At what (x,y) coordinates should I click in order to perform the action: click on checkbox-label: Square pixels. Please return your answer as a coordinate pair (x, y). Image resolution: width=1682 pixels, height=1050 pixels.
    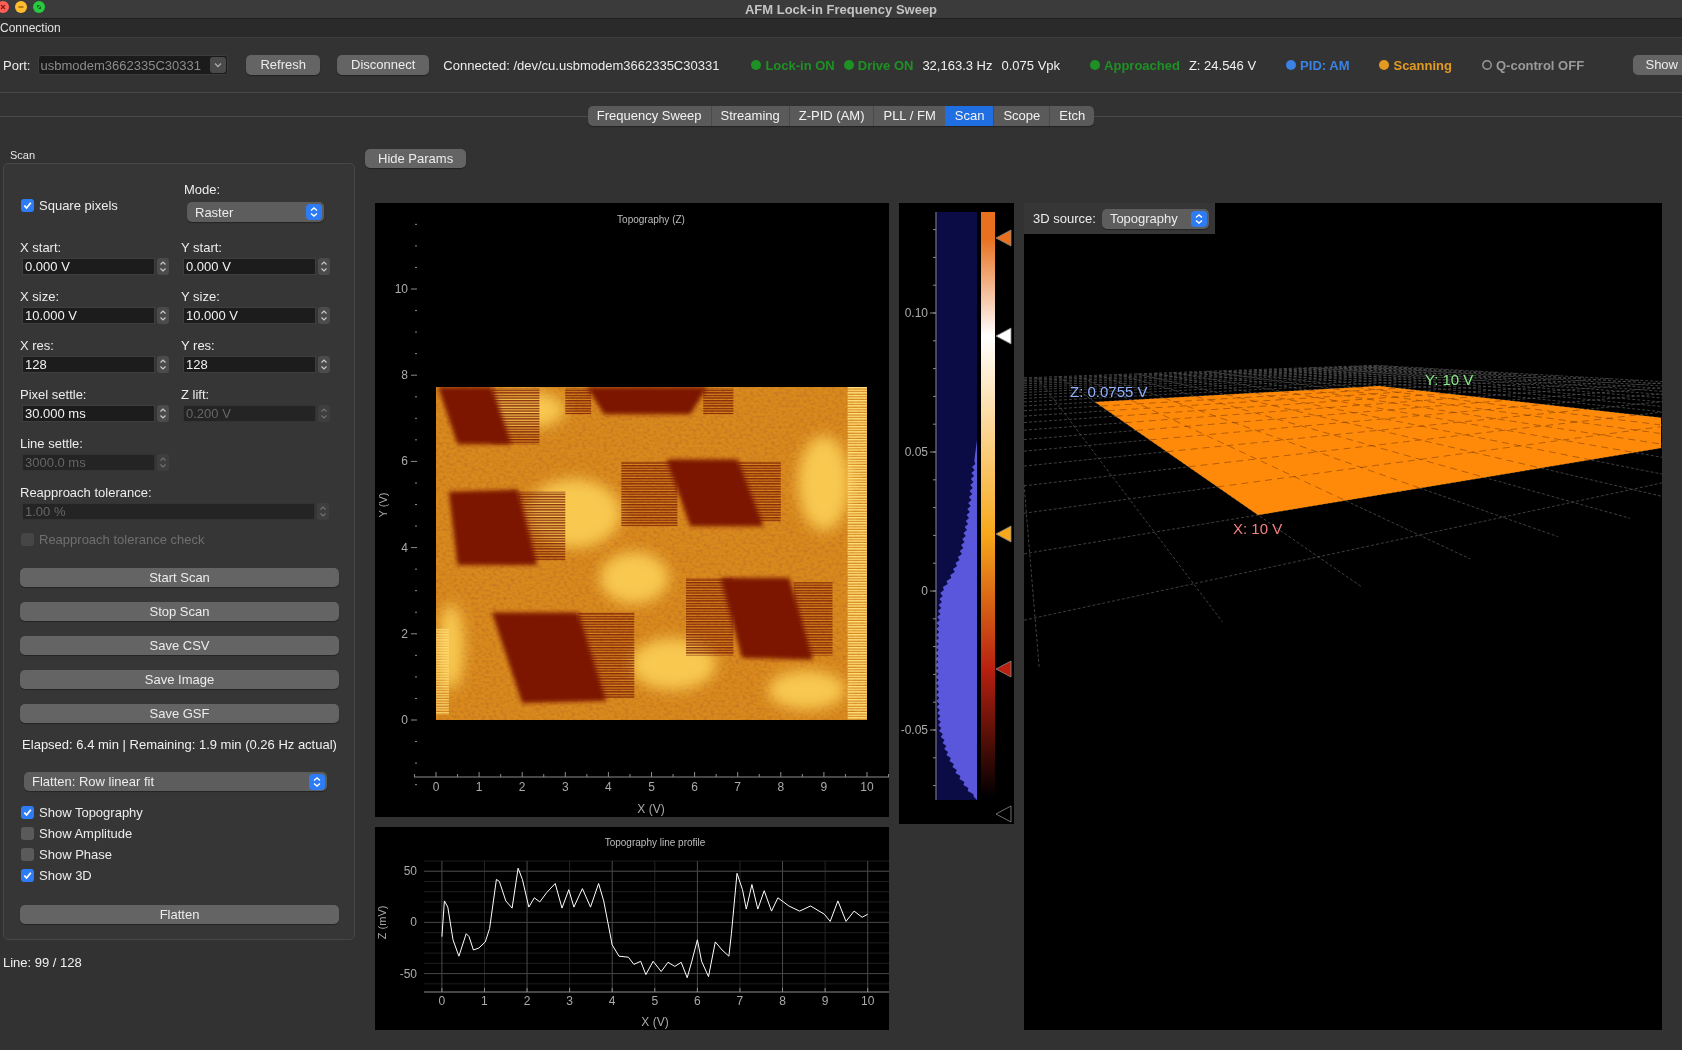
    Looking at the image, I should click on (78, 205).